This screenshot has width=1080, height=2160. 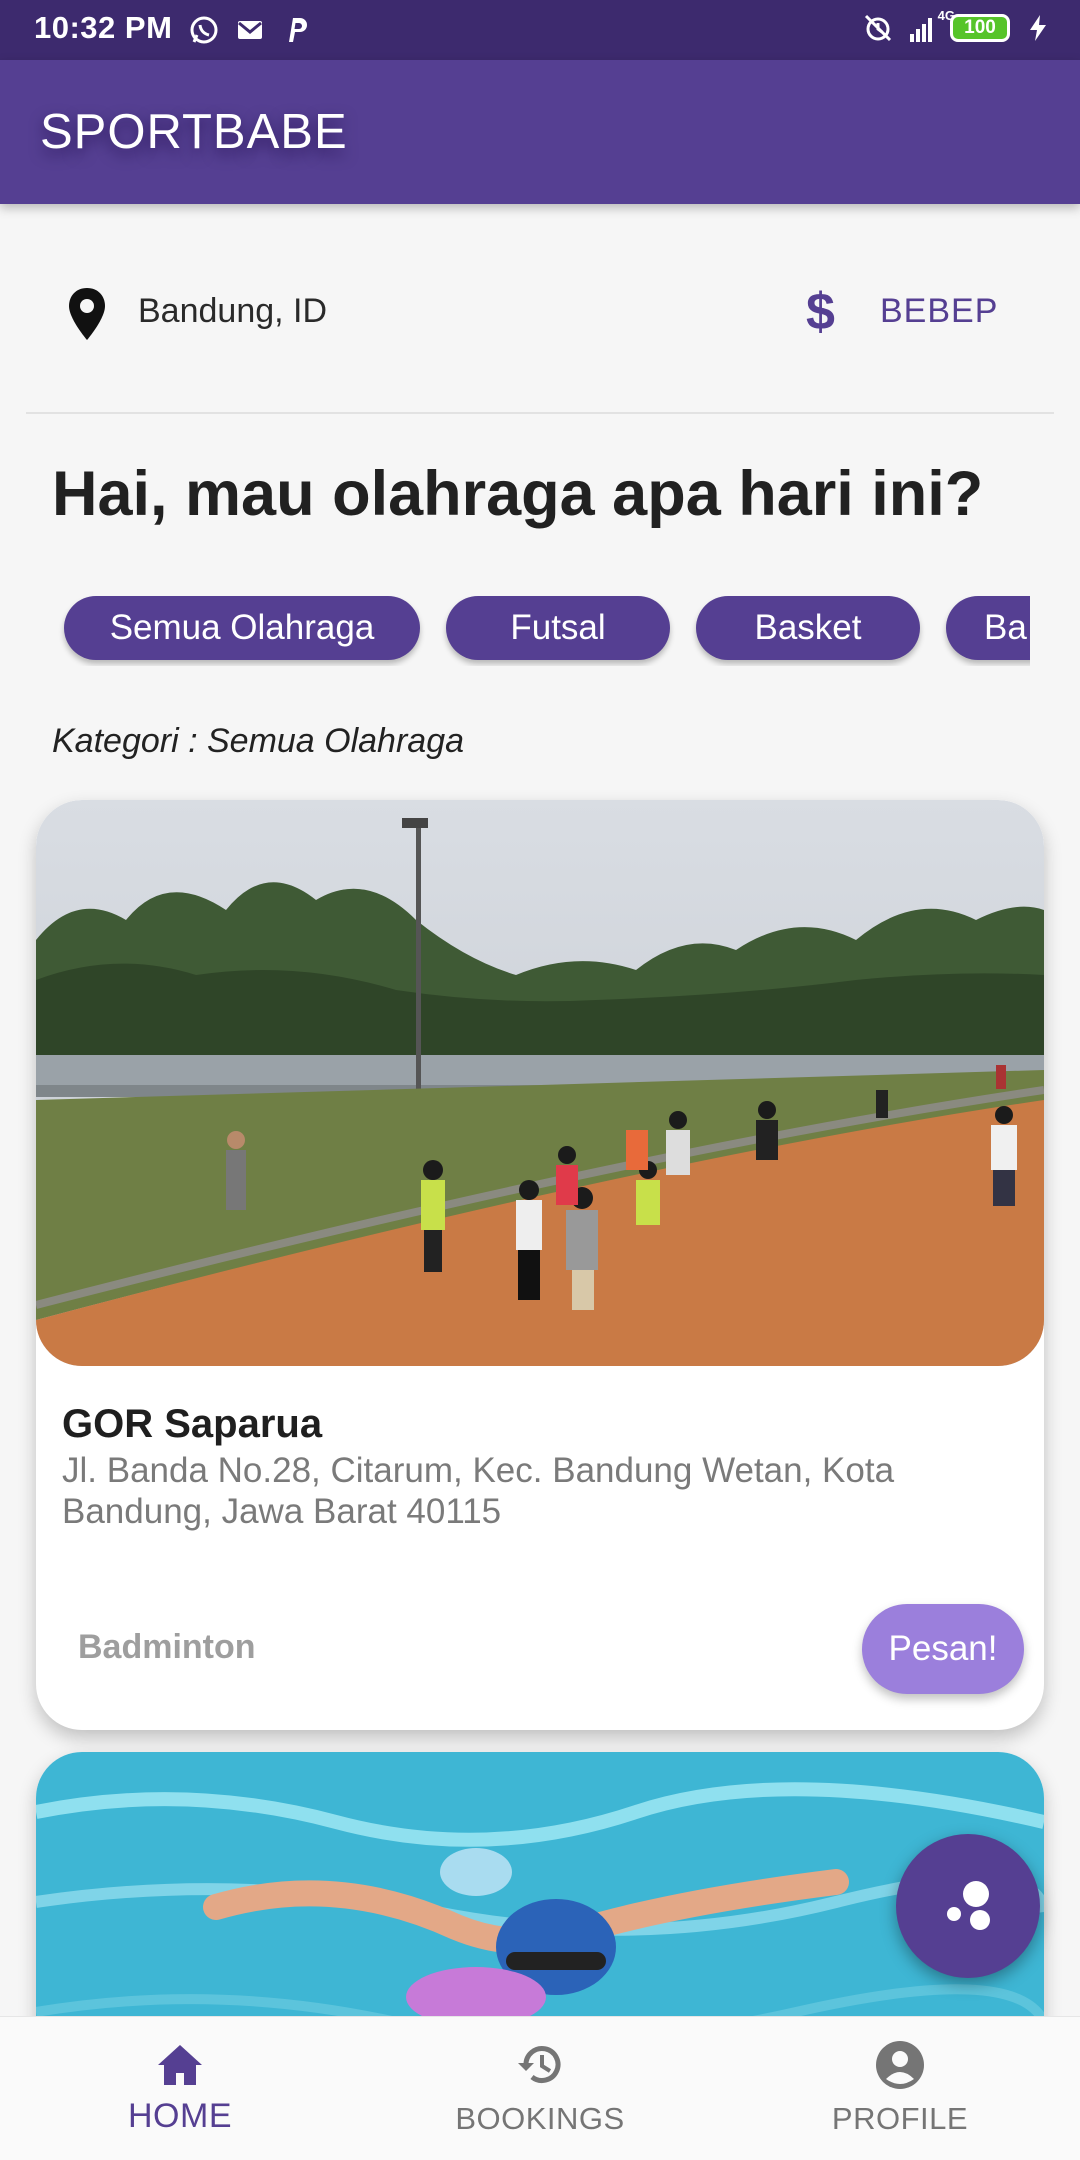 I want to click on alarm-off-icon, so click(x=878, y=28).